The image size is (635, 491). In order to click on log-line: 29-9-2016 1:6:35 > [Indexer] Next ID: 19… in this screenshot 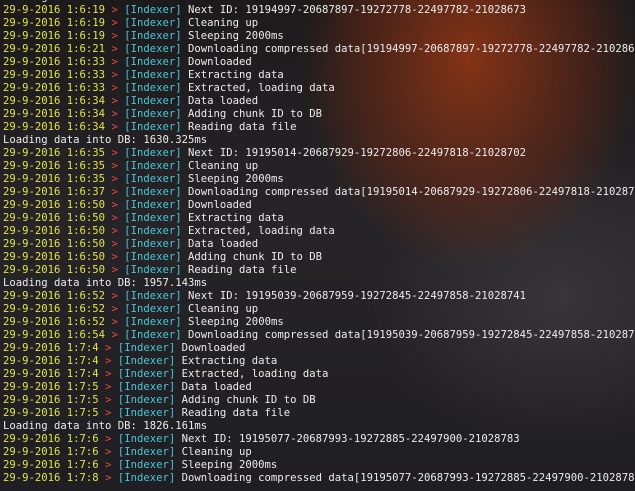, I will do `click(318, 153)`.